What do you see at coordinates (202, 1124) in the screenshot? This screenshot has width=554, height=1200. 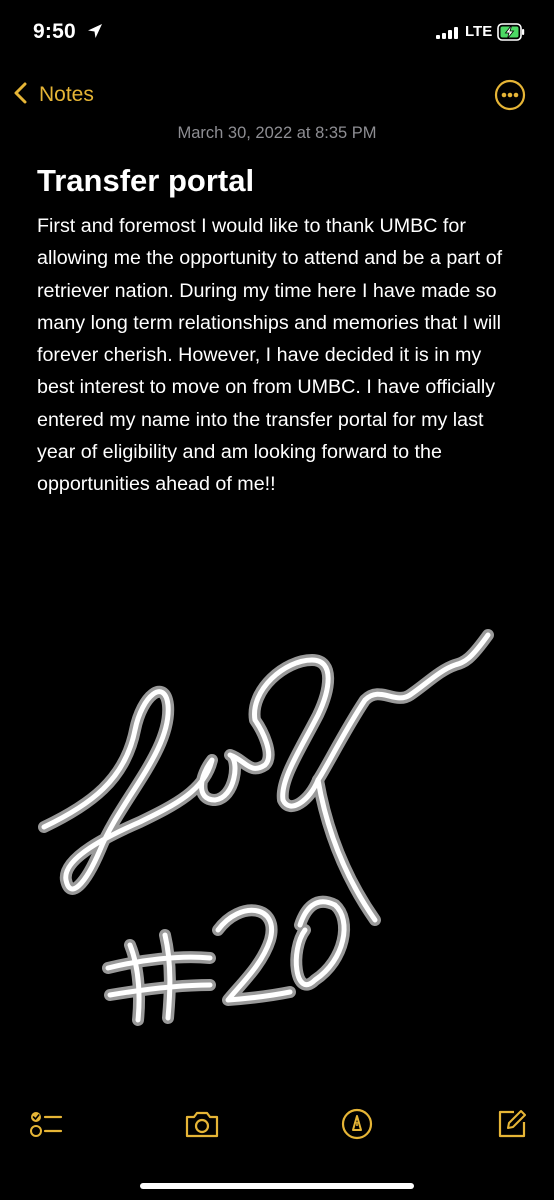 I see `camera-icon` at bounding box center [202, 1124].